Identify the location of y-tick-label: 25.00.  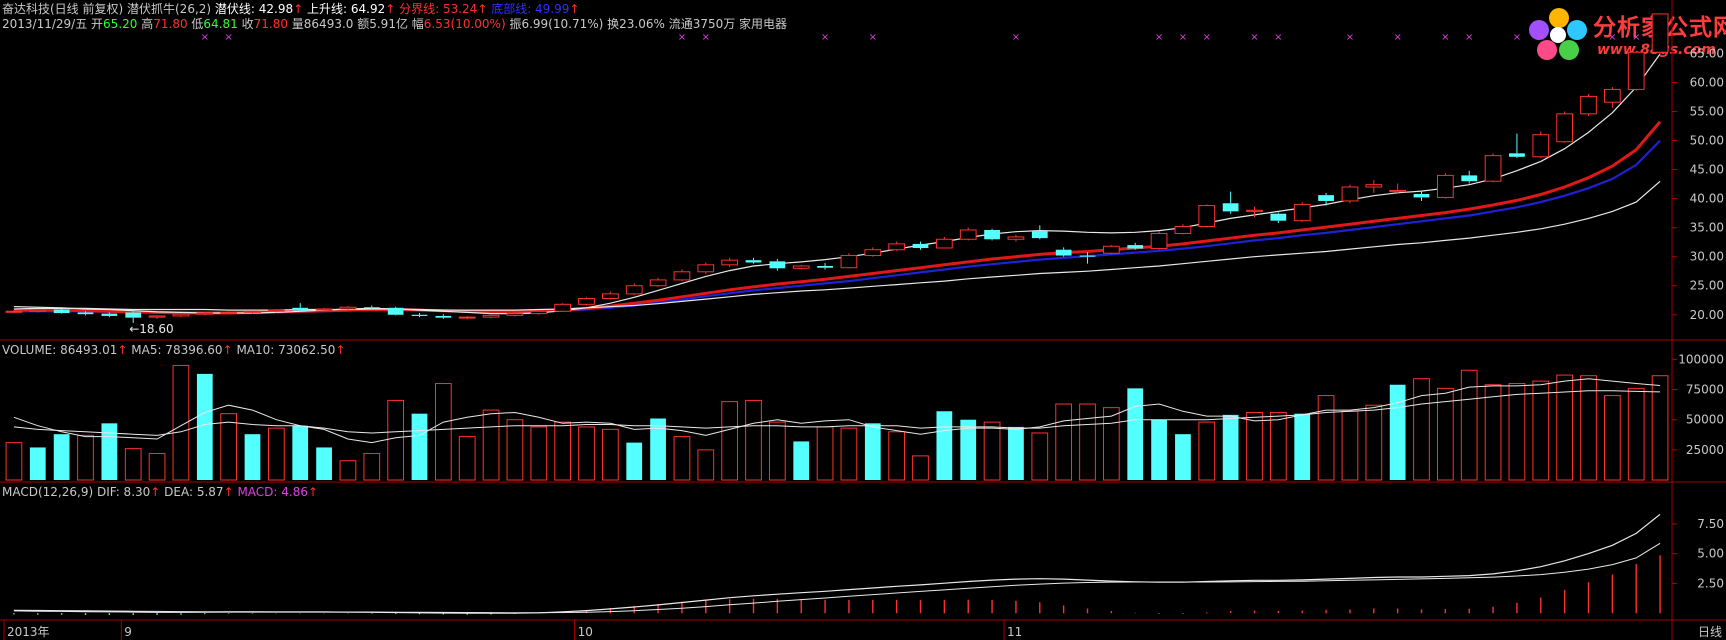
(1707, 286).